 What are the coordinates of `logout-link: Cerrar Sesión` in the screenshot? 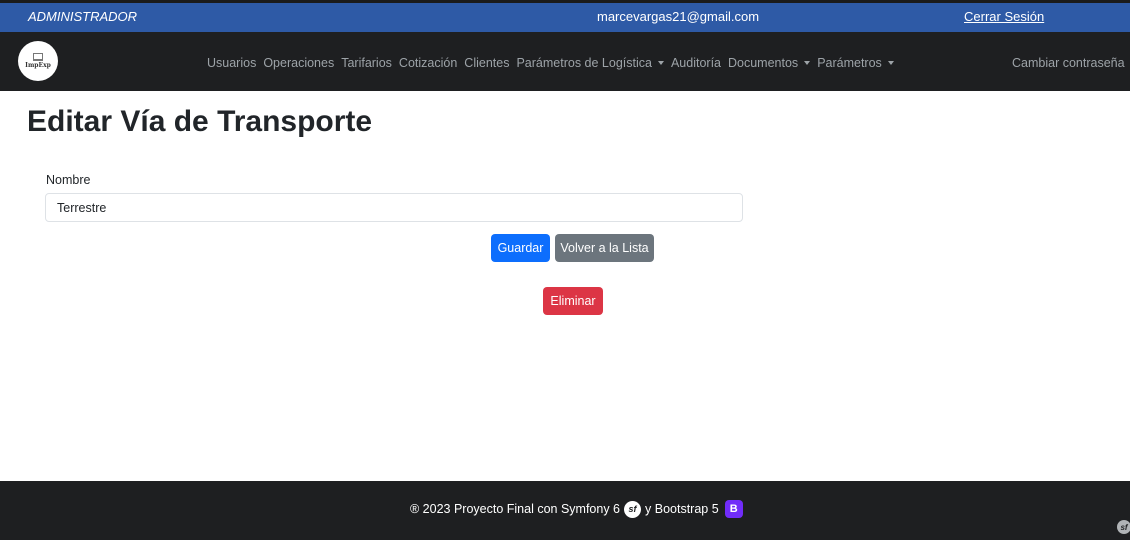 It's located at (1004, 16).